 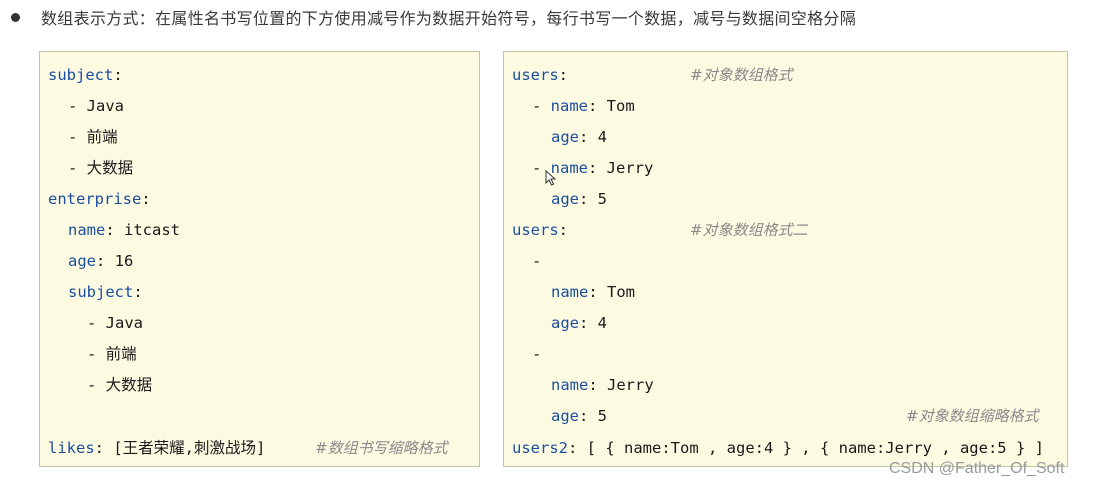 I want to click on code-comment: #对象数组格式, so click(x=741, y=75).